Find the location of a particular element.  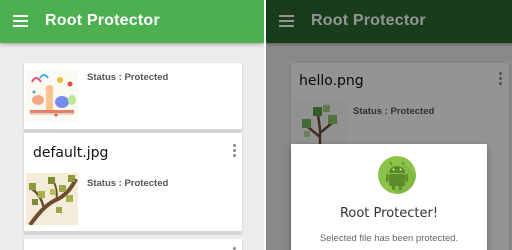

file-card is located at coordinates (133, 244).